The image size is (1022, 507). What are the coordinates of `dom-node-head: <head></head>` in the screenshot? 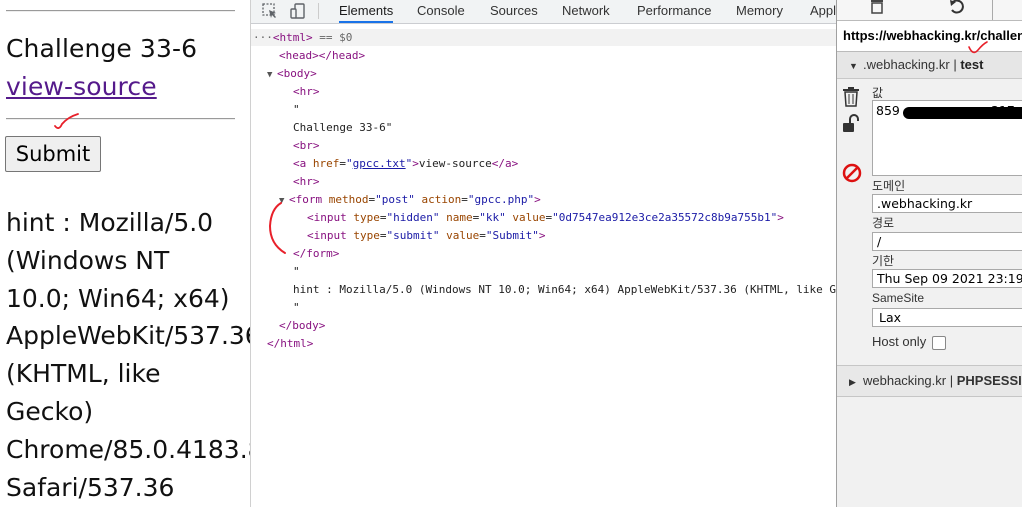 It's located at (322, 55).